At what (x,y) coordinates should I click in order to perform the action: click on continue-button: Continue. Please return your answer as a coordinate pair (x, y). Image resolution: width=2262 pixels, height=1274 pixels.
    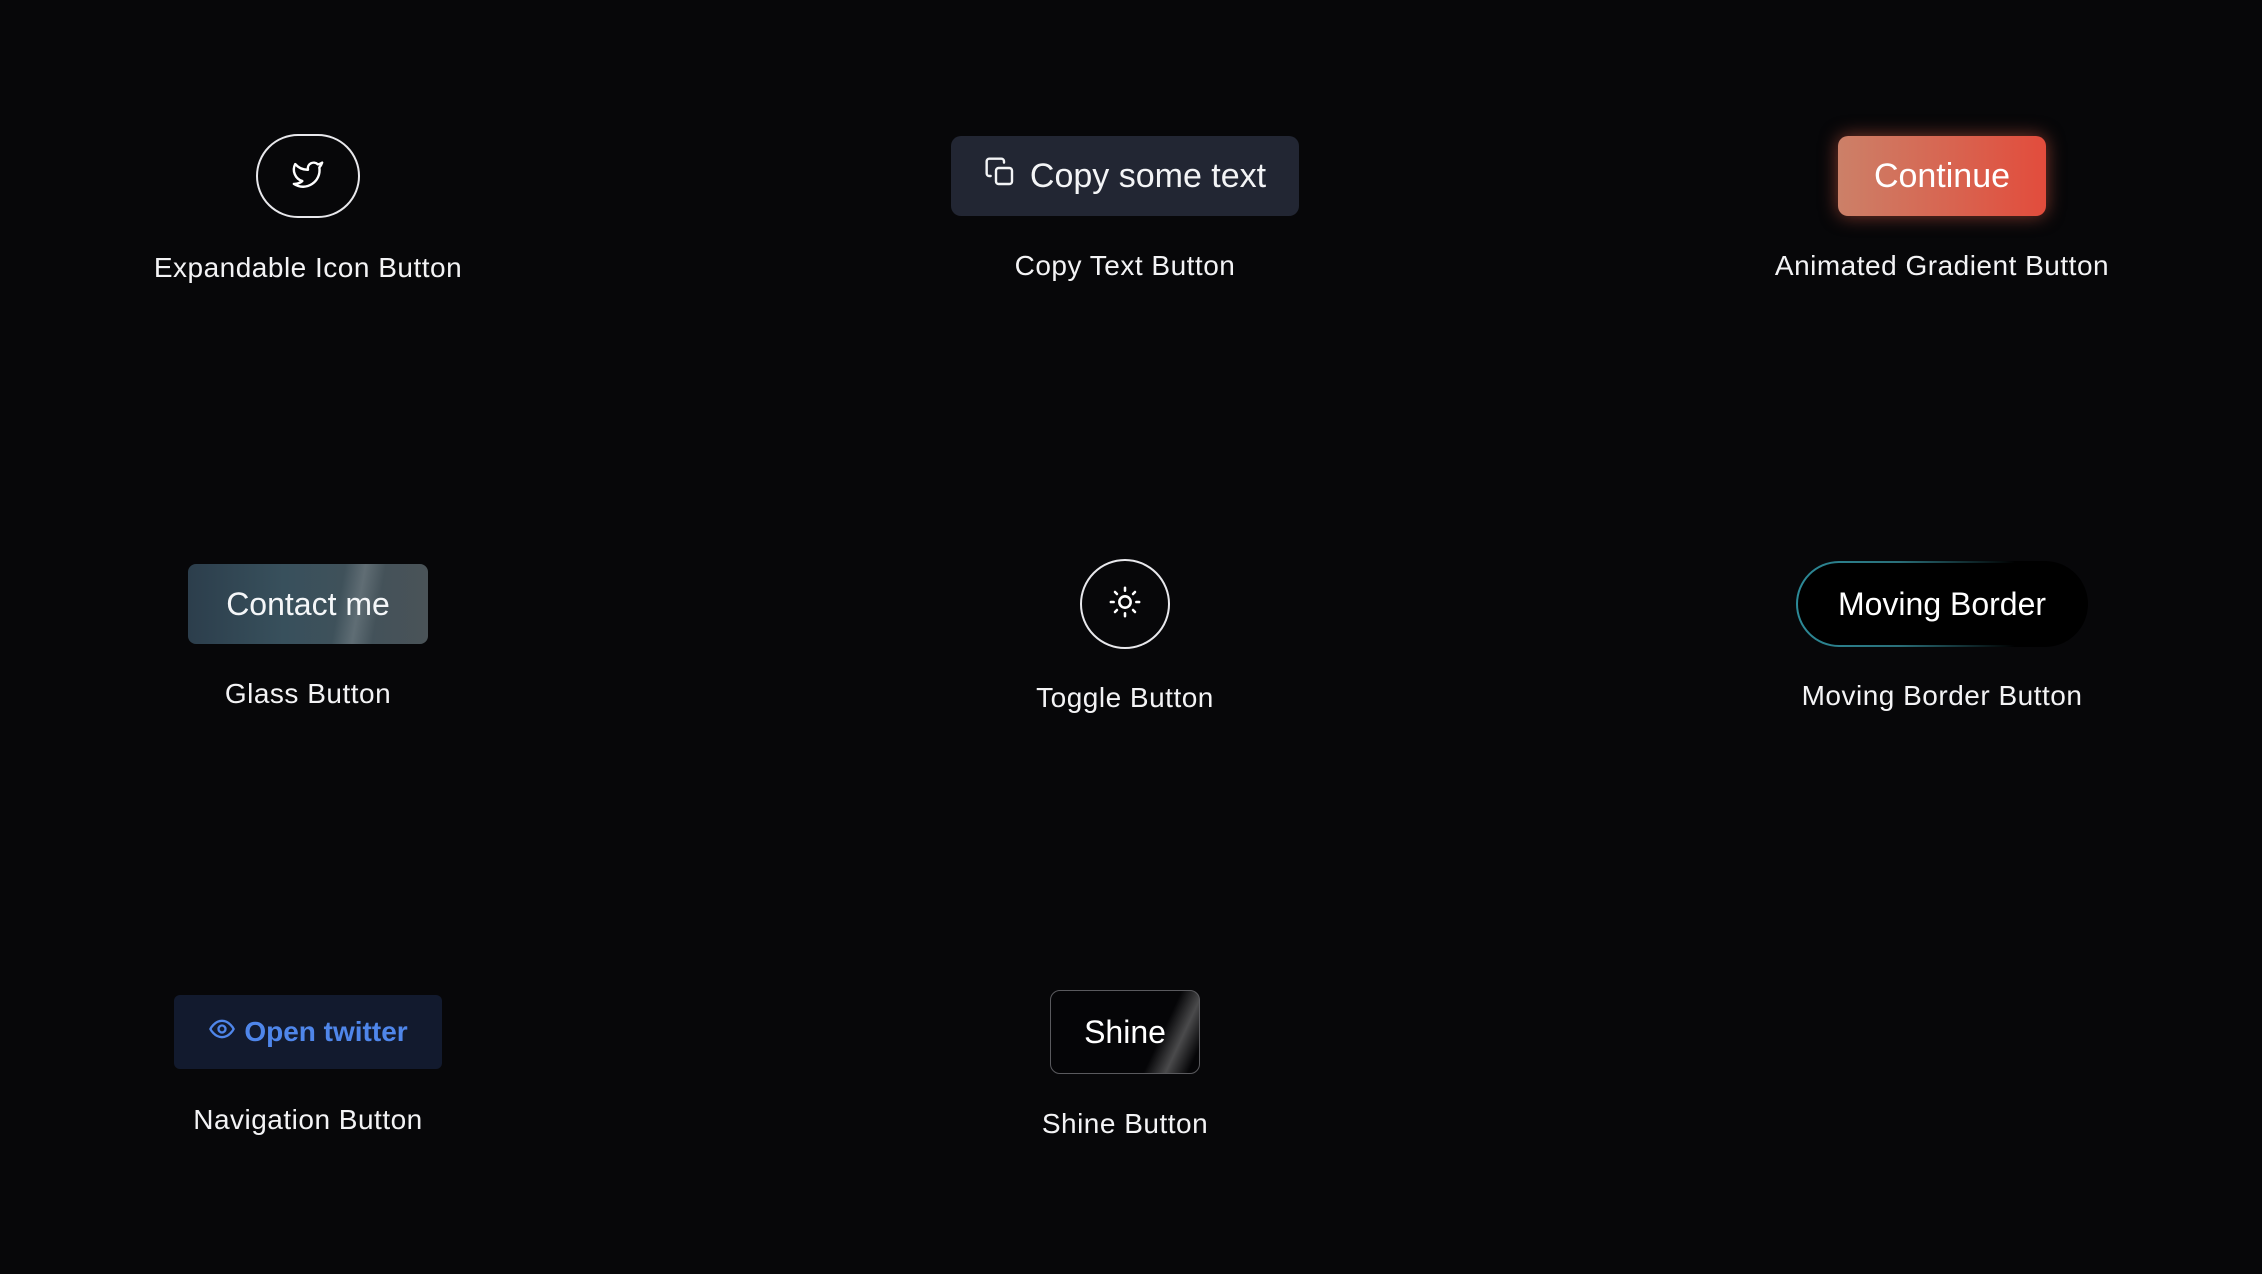
    Looking at the image, I should click on (1942, 176).